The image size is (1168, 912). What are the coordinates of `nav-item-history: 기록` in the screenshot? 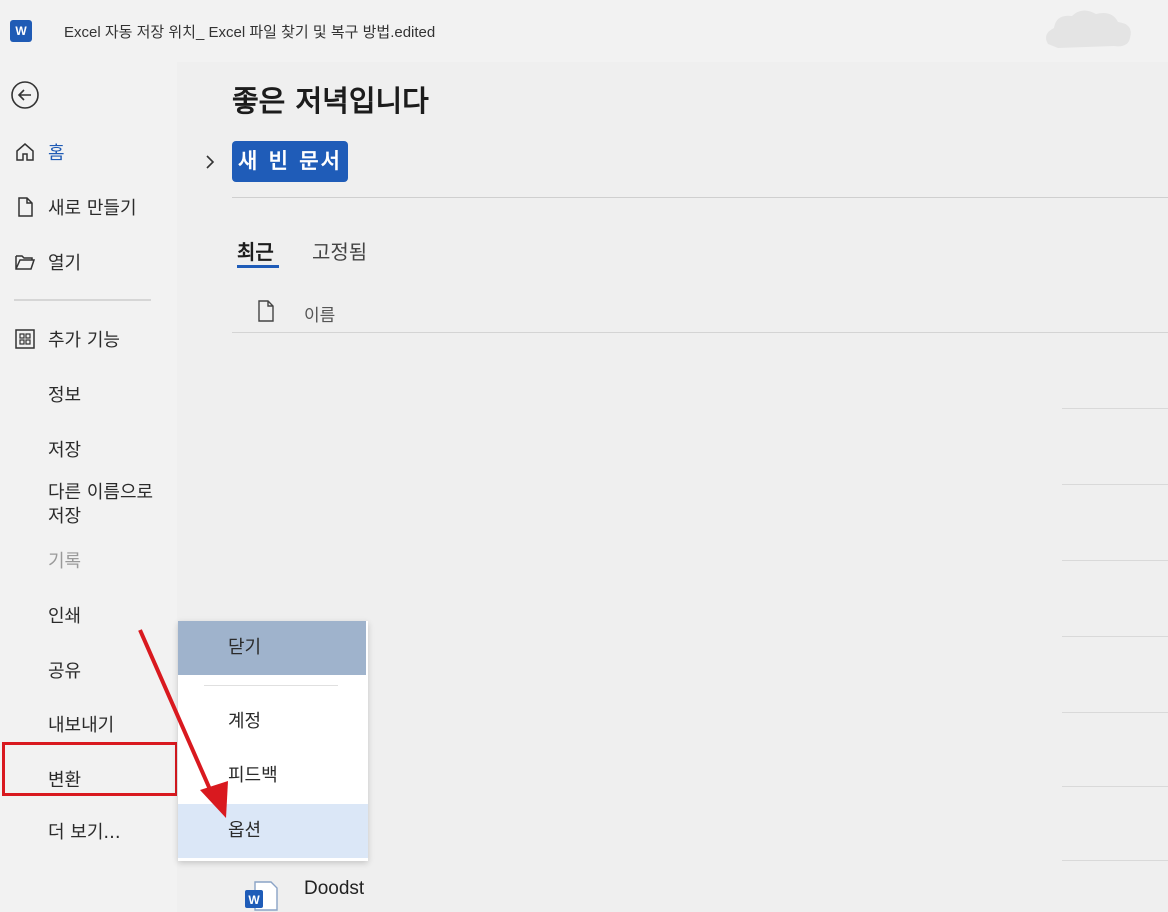 It's located at (88, 560).